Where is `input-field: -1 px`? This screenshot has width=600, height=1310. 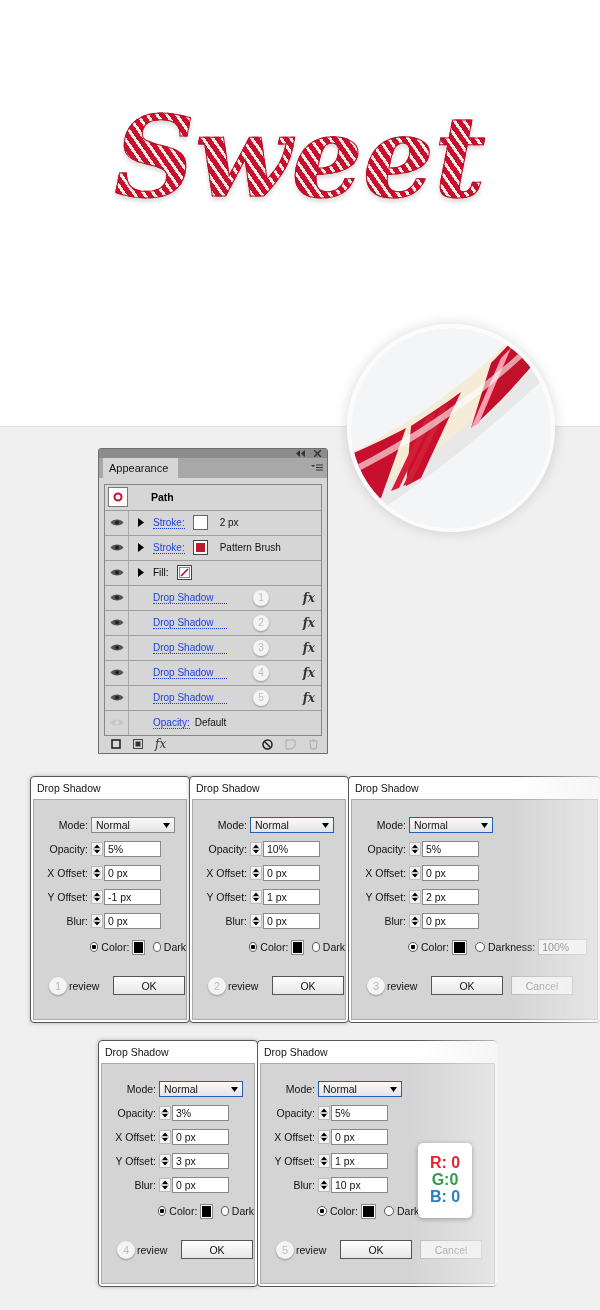 input-field: -1 px is located at coordinates (132, 897).